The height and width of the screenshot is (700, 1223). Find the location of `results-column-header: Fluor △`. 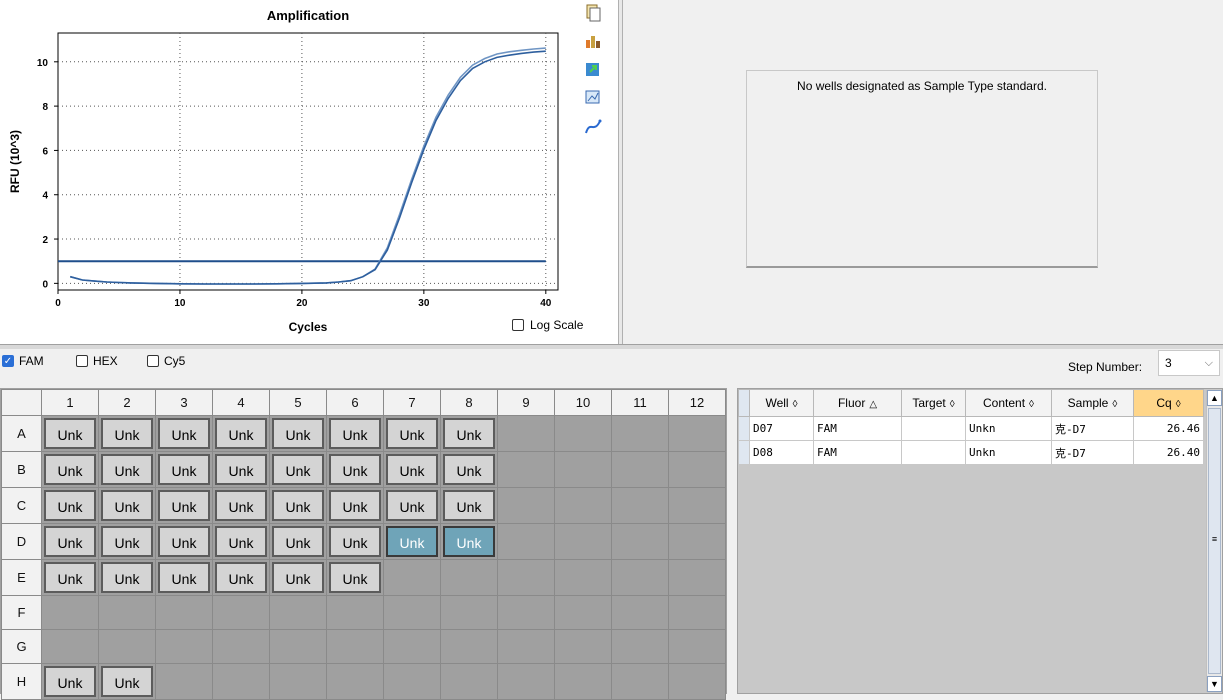

results-column-header: Fluor △ is located at coordinates (857, 403).